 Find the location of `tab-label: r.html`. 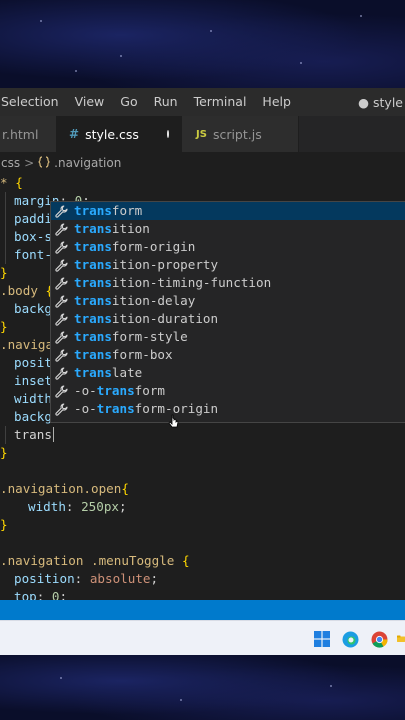

tab-label: r.html is located at coordinates (20, 134).